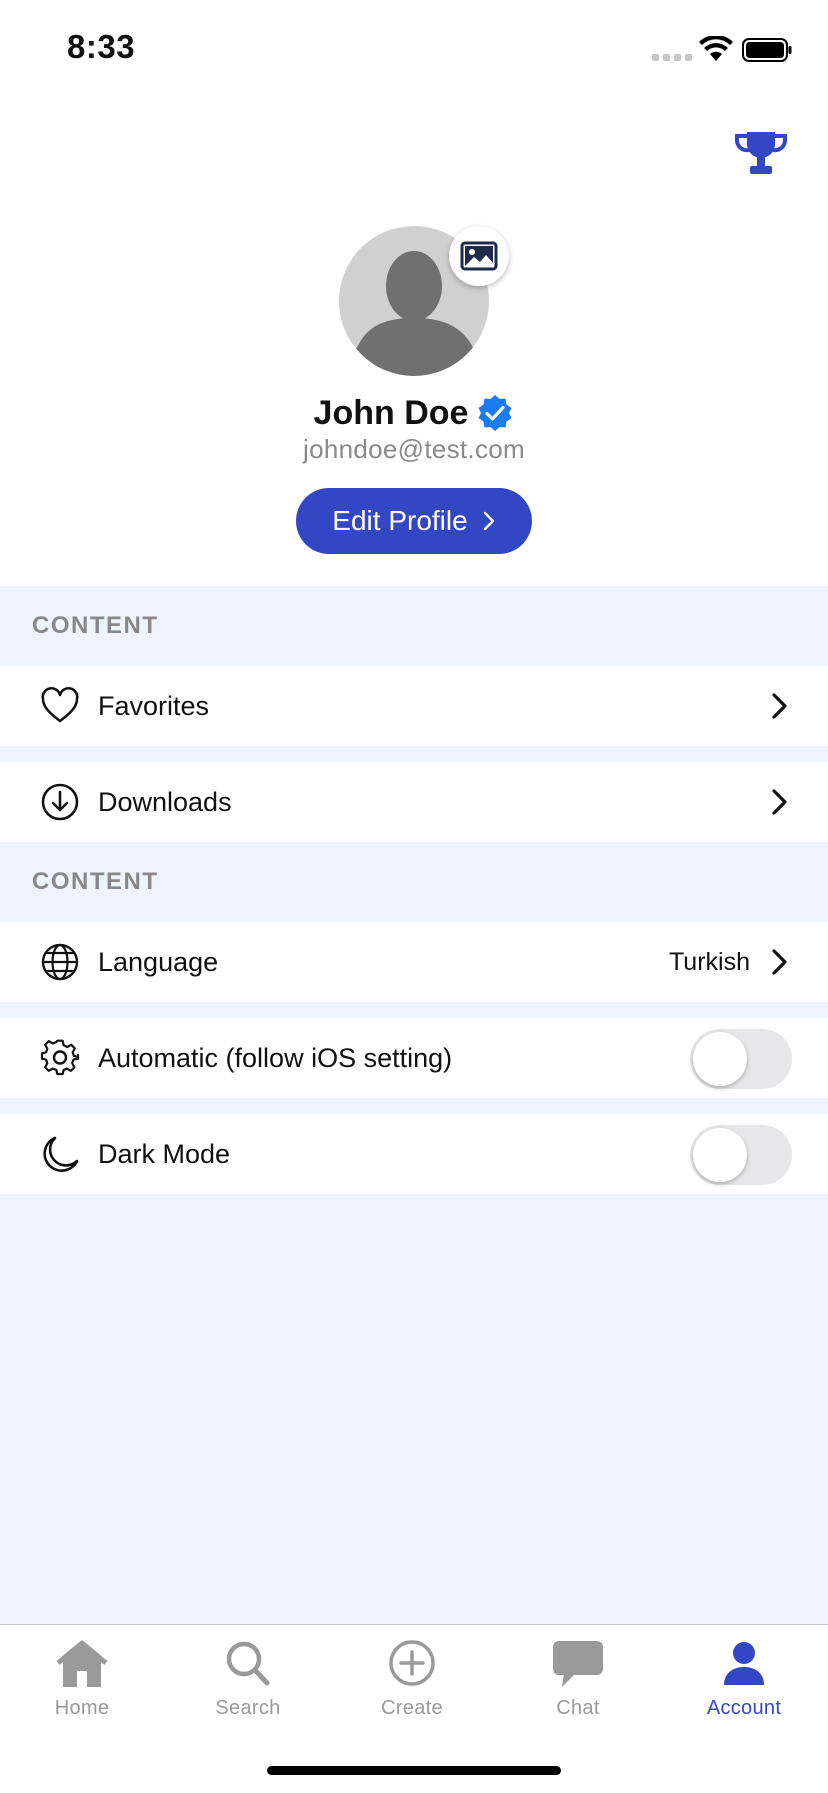 The height and width of the screenshot is (1793, 828). Describe the element at coordinates (761, 153) in the screenshot. I see `trophy-icon` at that location.